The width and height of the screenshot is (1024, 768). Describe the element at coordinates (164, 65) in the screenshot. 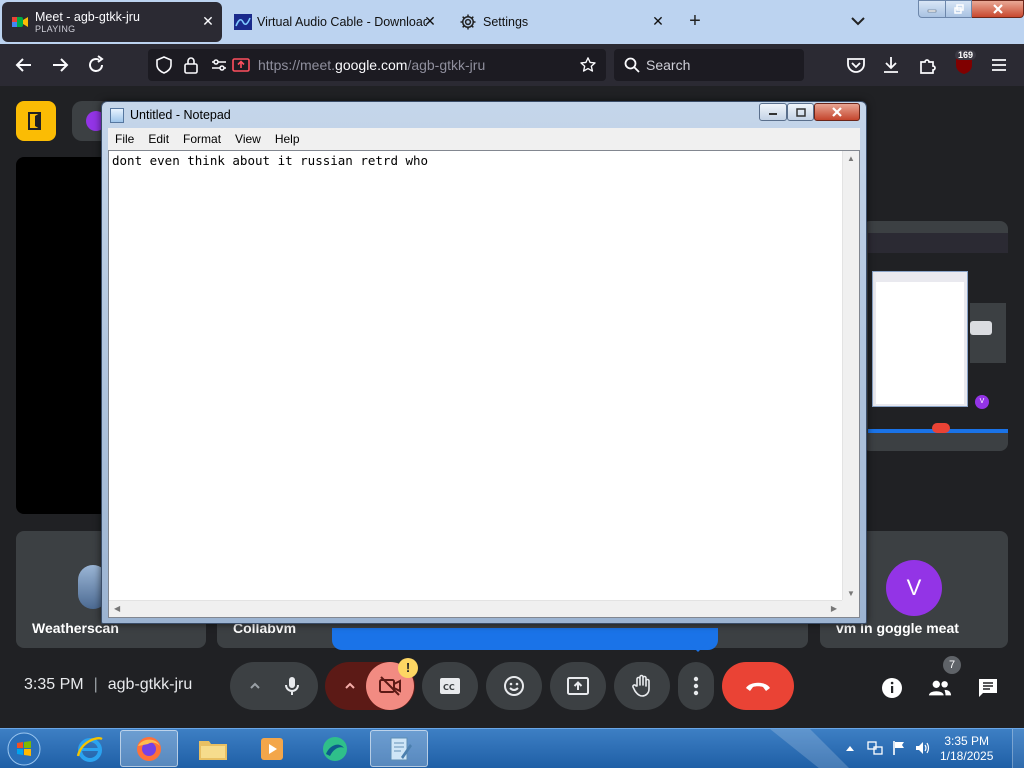

I see `shield-icon` at that location.